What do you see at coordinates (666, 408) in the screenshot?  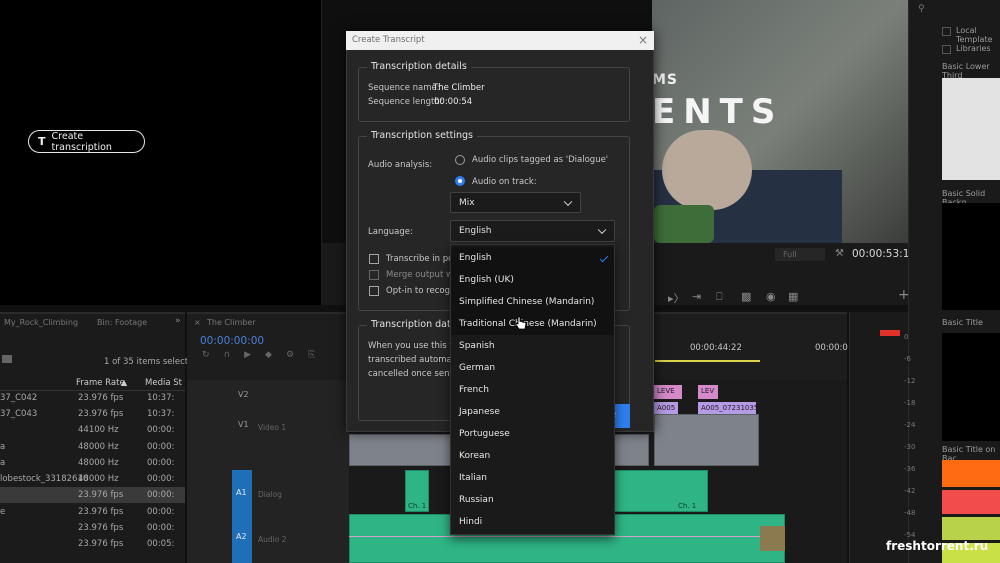 I see `video-clip-label: A005` at bounding box center [666, 408].